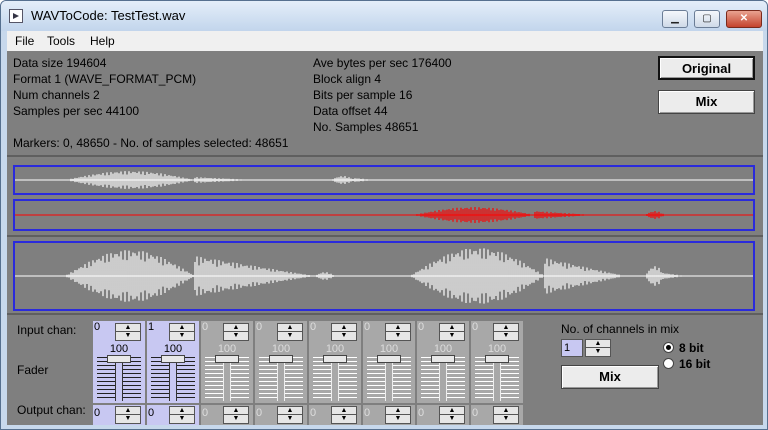 This screenshot has width=768, height=430. I want to click on input-chan-value: 1, so click(151, 327).